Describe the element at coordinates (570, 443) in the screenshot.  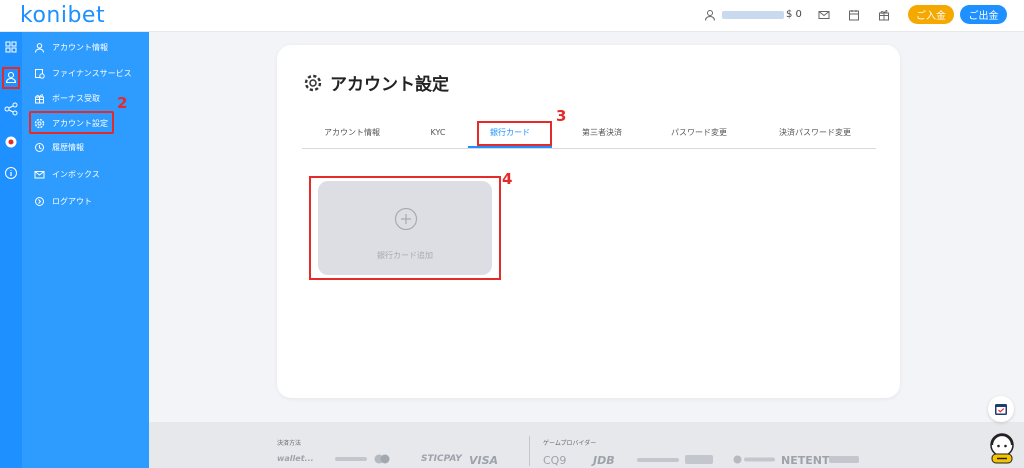
I see `game-providers-title: ゲームプロバイダー` at that location.